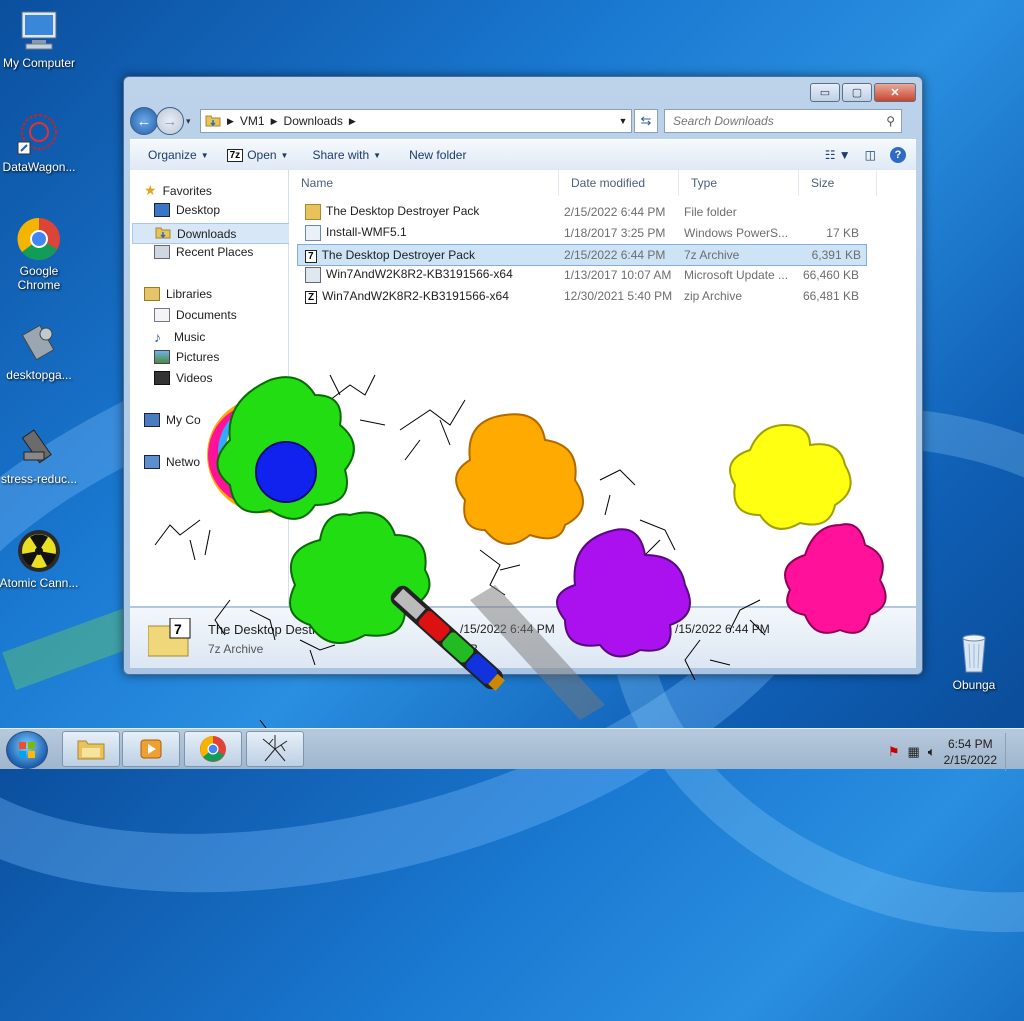  I want to click on start-button, so click(27, 750).